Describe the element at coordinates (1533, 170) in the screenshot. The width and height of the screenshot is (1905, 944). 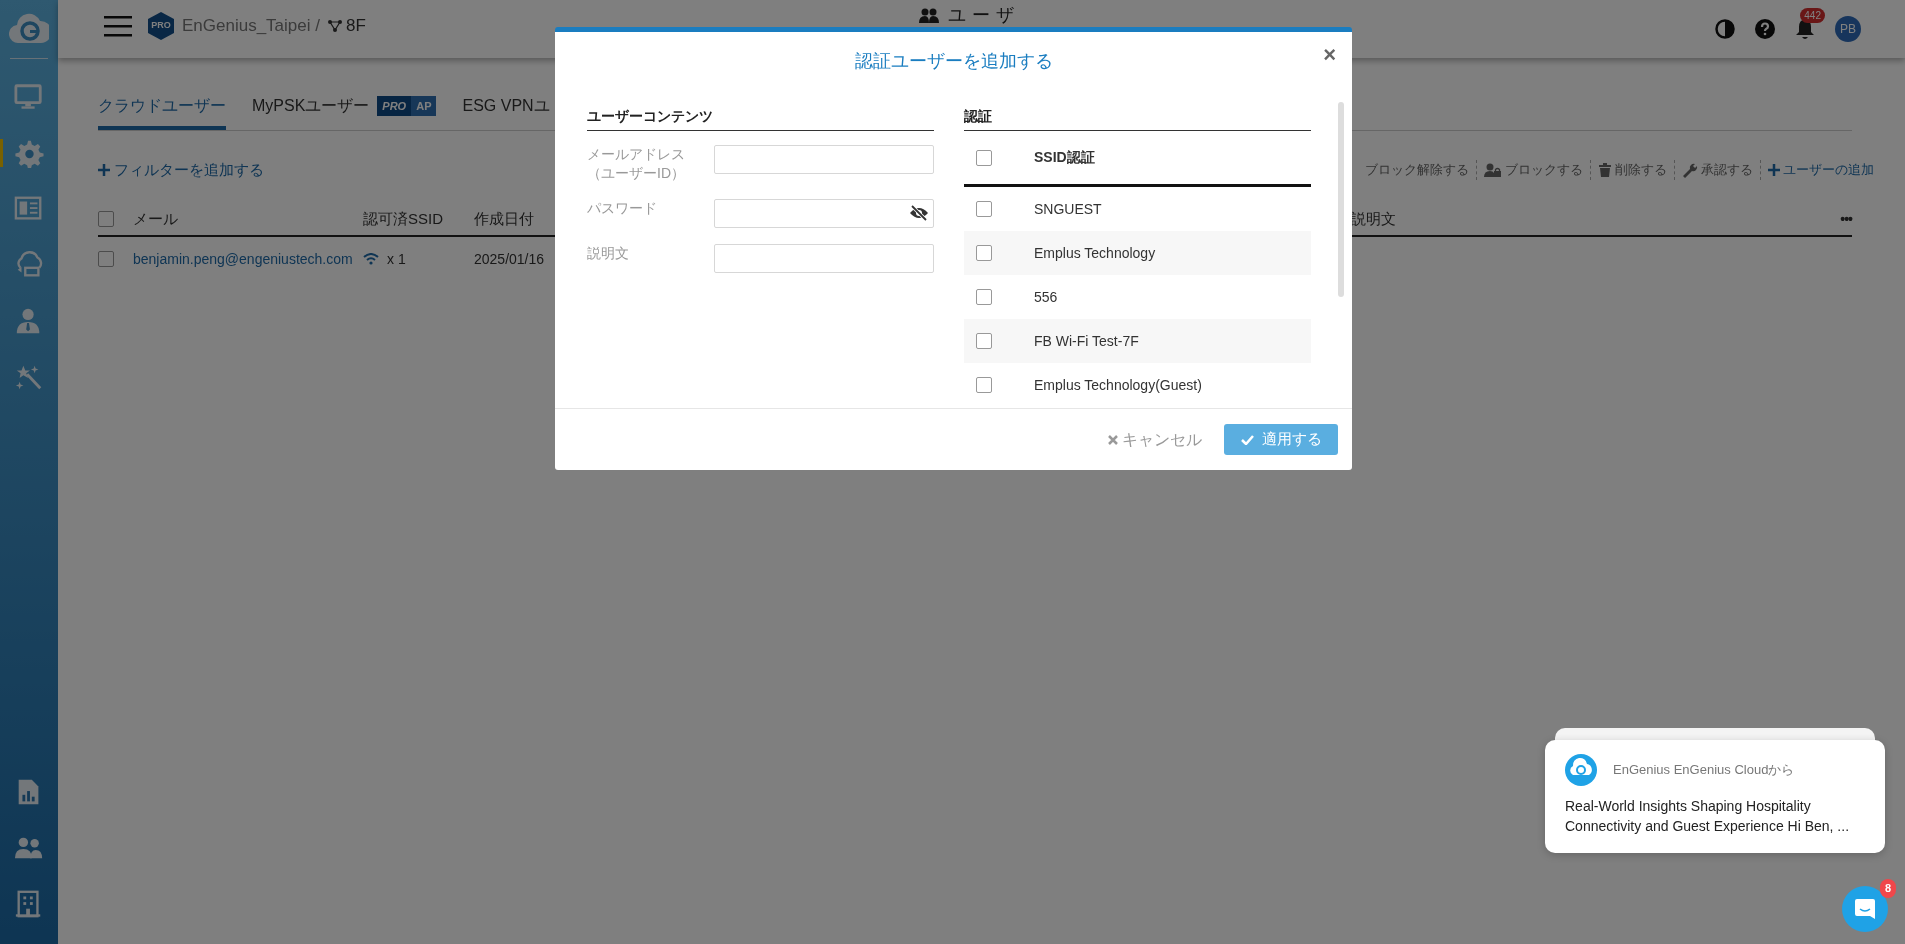
I see `toolbar-button: ブロックする` at that location.